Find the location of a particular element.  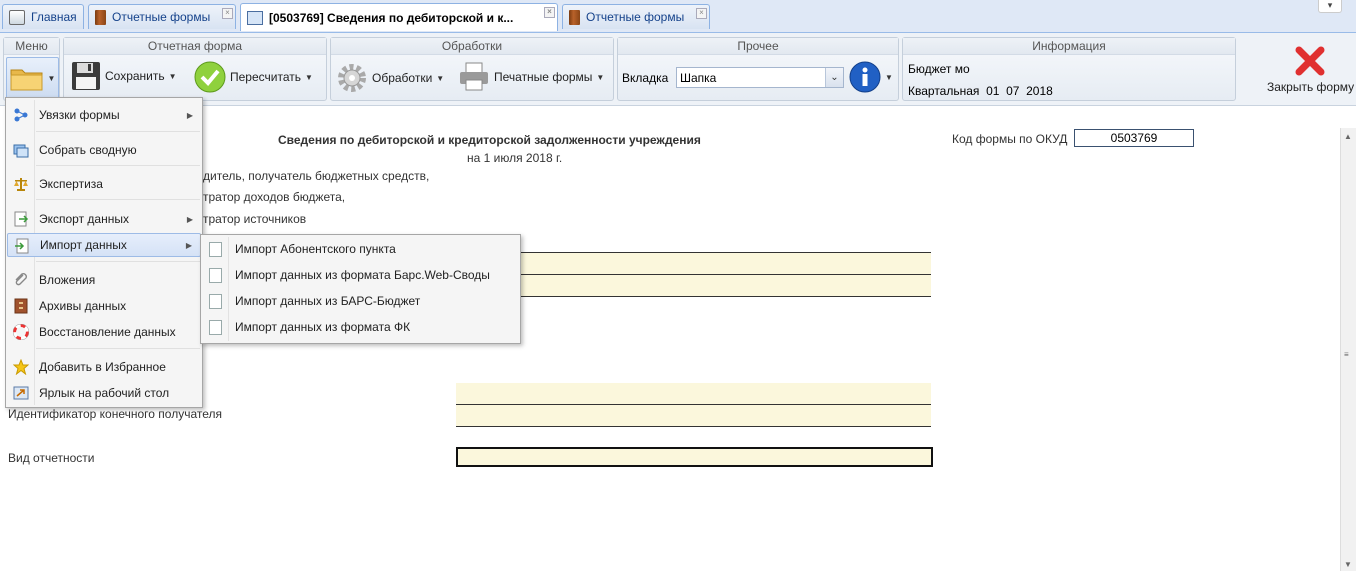

export-icon is located at coordinates (21, 219).